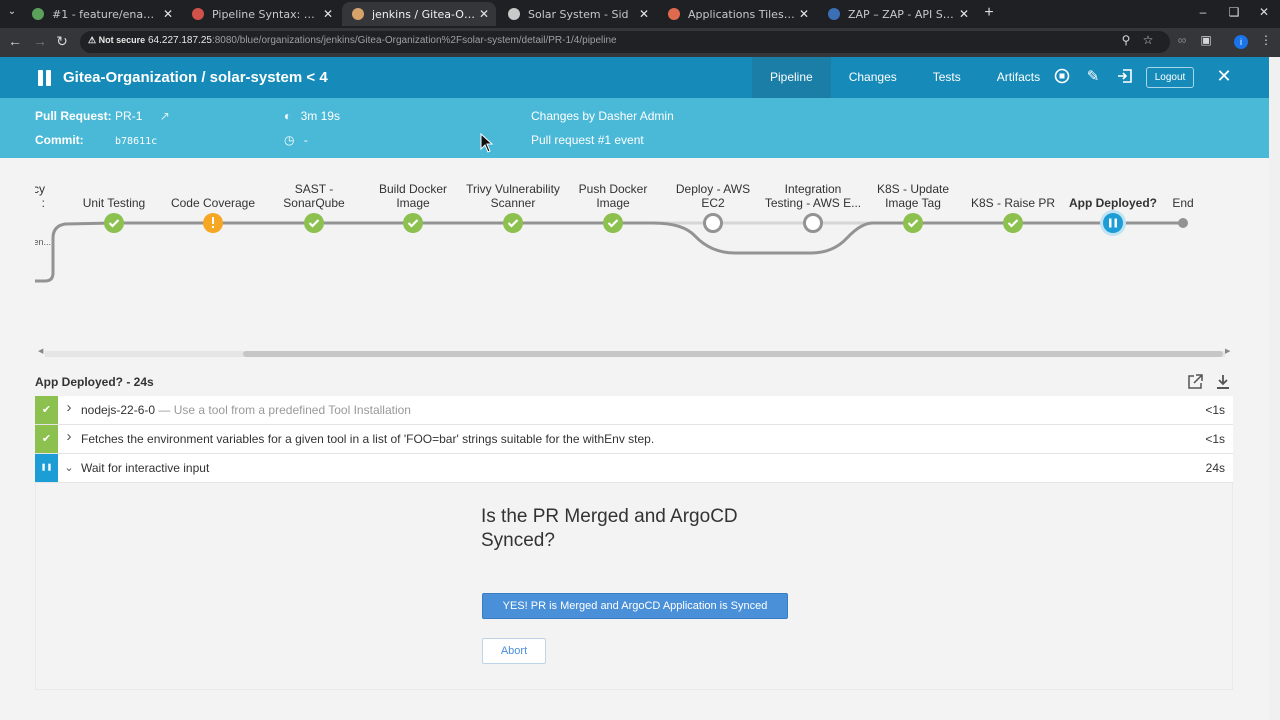  Describe the element at coordinates (15, 41) in the screenshot. I see `back-icon: ←` at that location.